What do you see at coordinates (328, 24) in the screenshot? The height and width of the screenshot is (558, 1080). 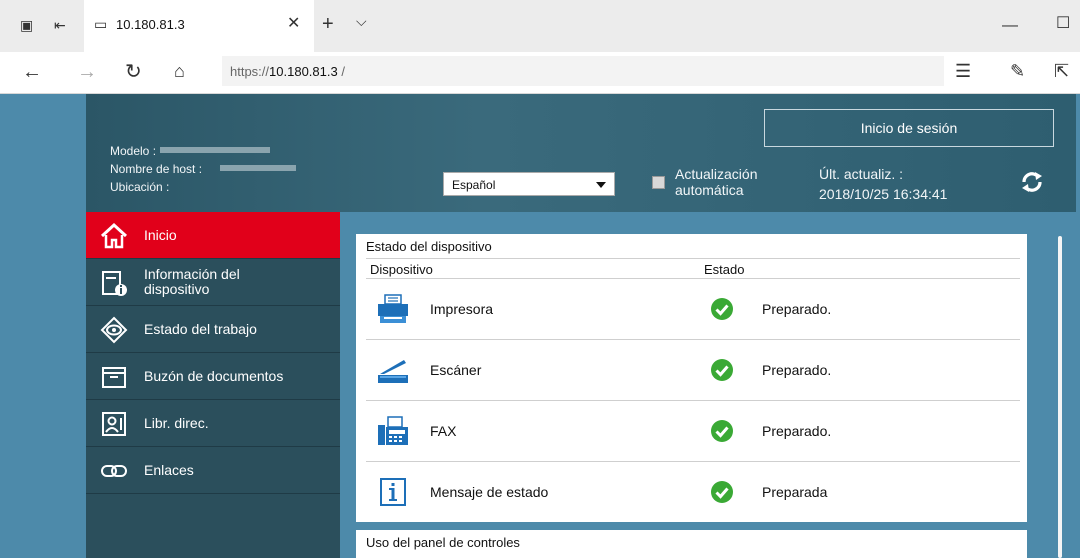 I see `new-tab-icon: +` at bounding box center [328, 24].